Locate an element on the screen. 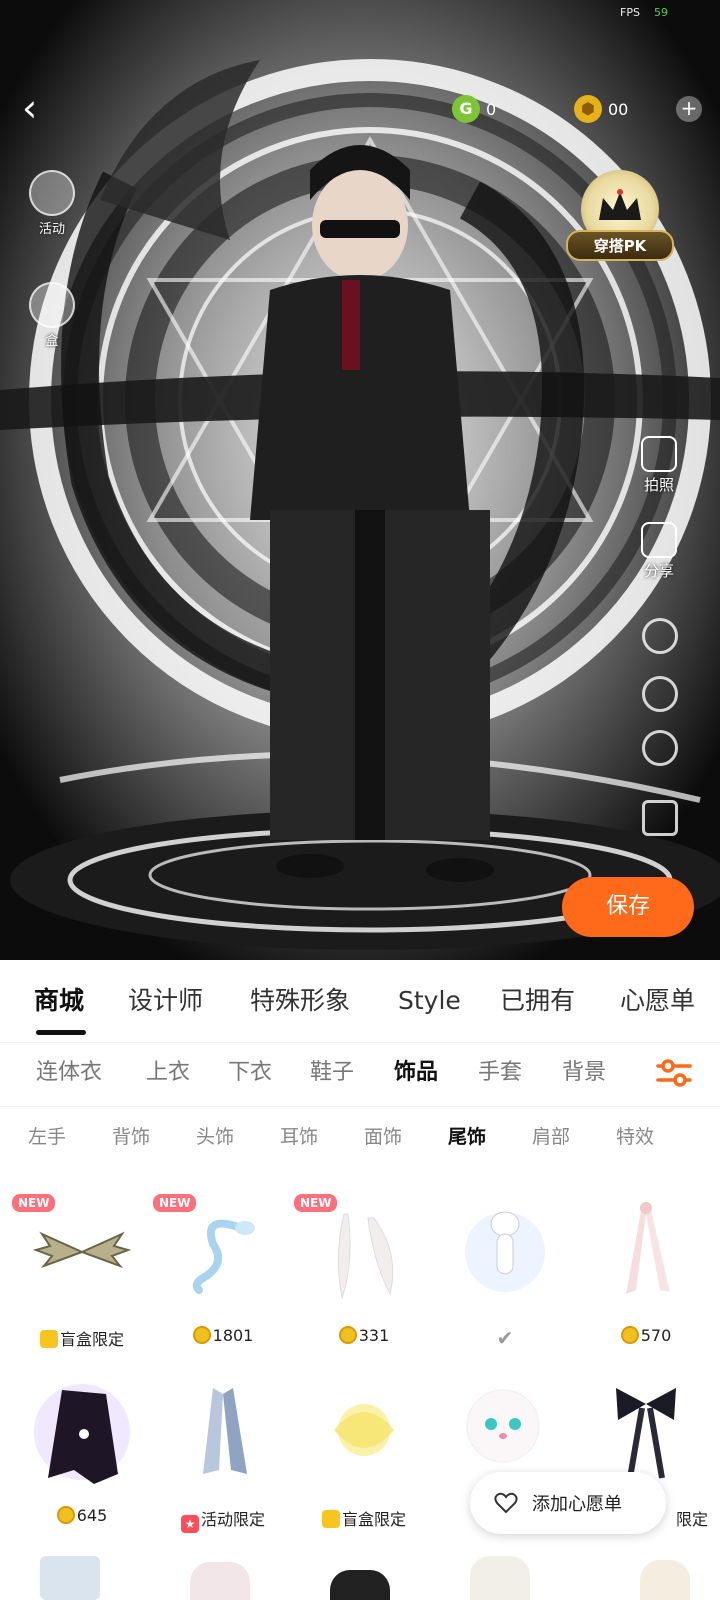  item-card: ★ 活动限定 is located at coordinates (223, 1456).